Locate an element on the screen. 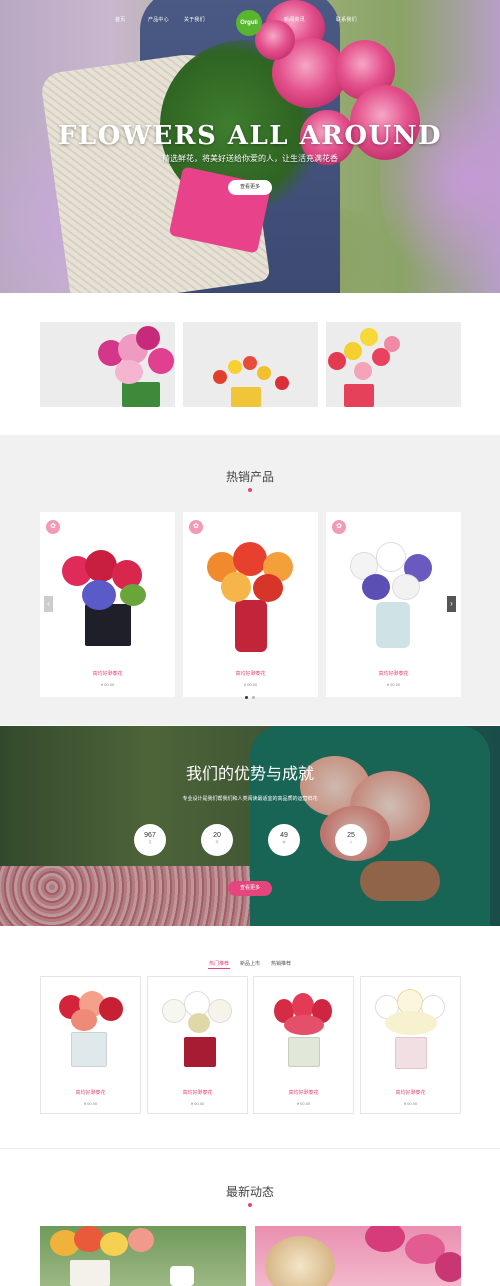 The image size is (500, 1286). nav-item-home: 首页 is located at coordinates (120, 19).